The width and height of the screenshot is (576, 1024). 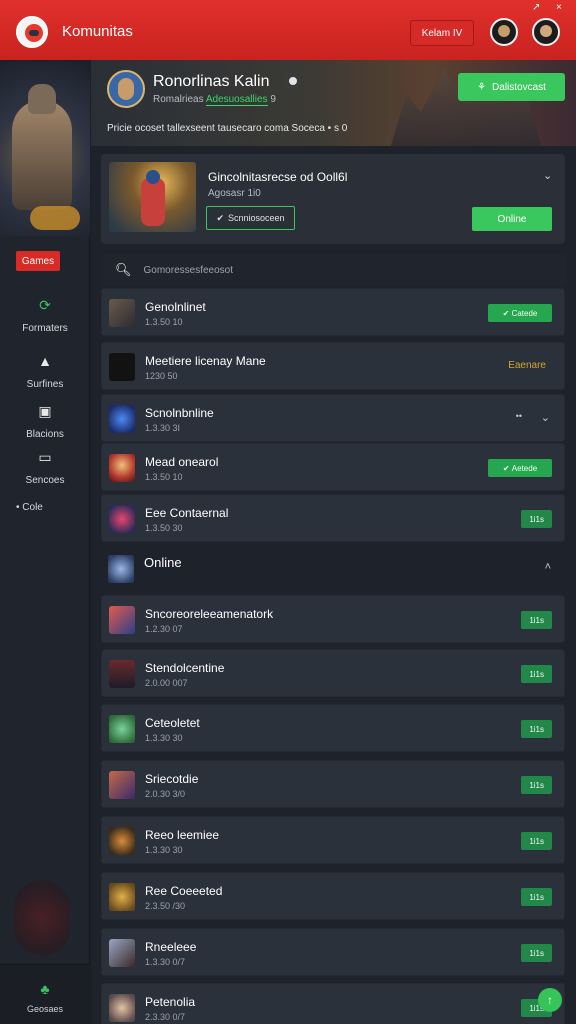 I want to click on list-item-status: 2.0.30 3/0, so click(x=165, y=794).